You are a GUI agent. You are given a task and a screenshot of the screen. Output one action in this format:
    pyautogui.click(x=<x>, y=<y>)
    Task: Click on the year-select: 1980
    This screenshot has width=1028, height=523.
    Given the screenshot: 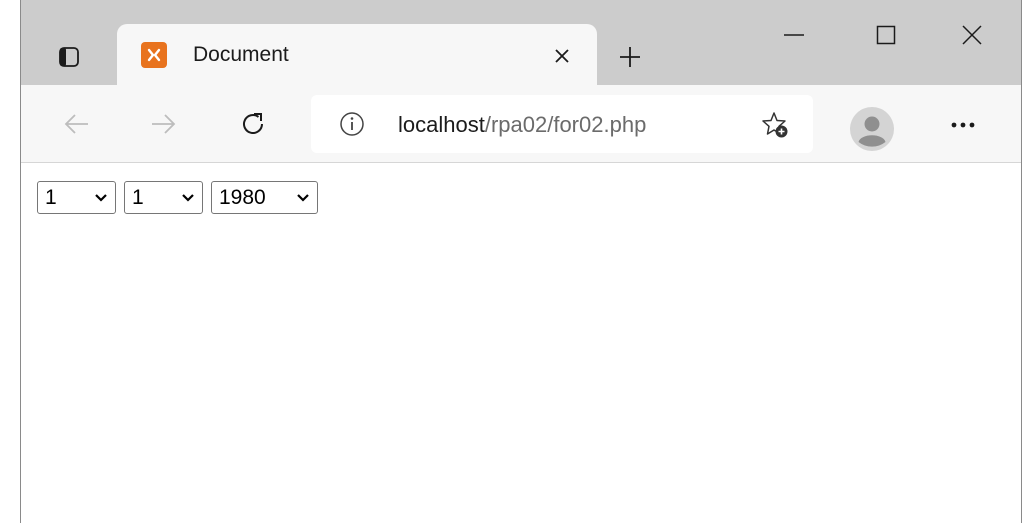 What is the action you would take?
    pyautogui.click(x=264, y=197)
    